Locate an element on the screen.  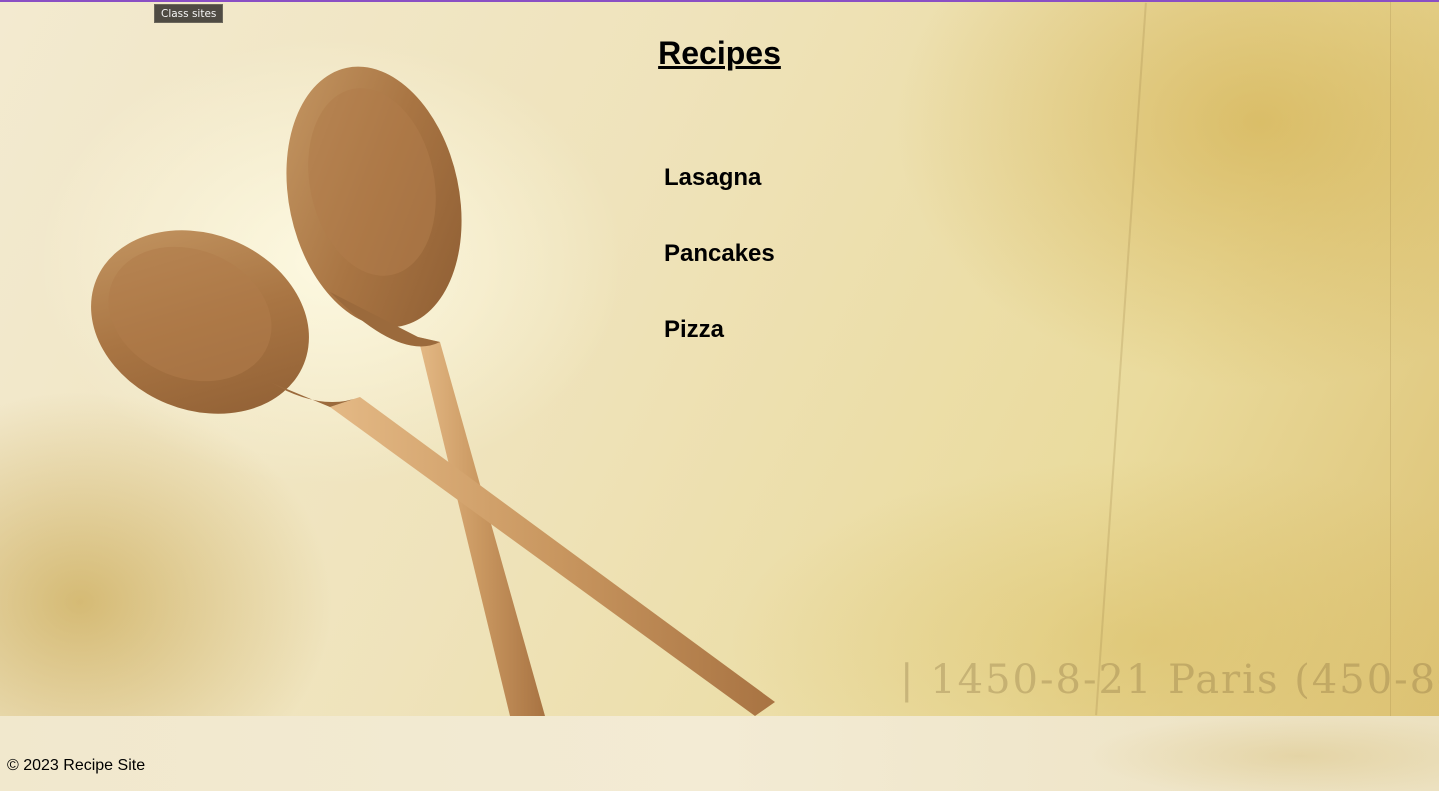
recipe-item-pizza: Pizza is located at coordinates (719, 352).